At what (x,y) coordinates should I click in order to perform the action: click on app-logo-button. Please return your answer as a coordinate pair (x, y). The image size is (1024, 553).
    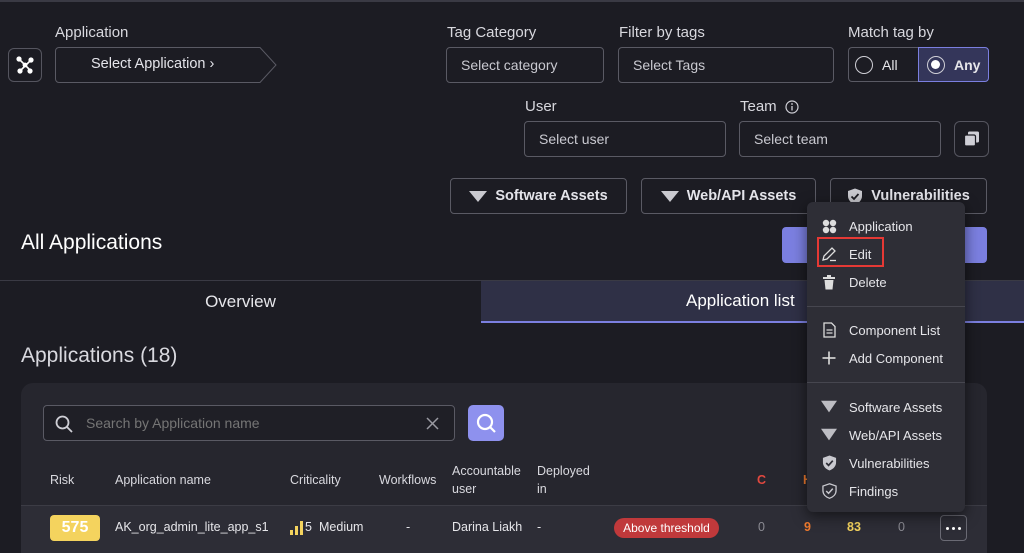
    Looking at the image, I should click on (25, 65).